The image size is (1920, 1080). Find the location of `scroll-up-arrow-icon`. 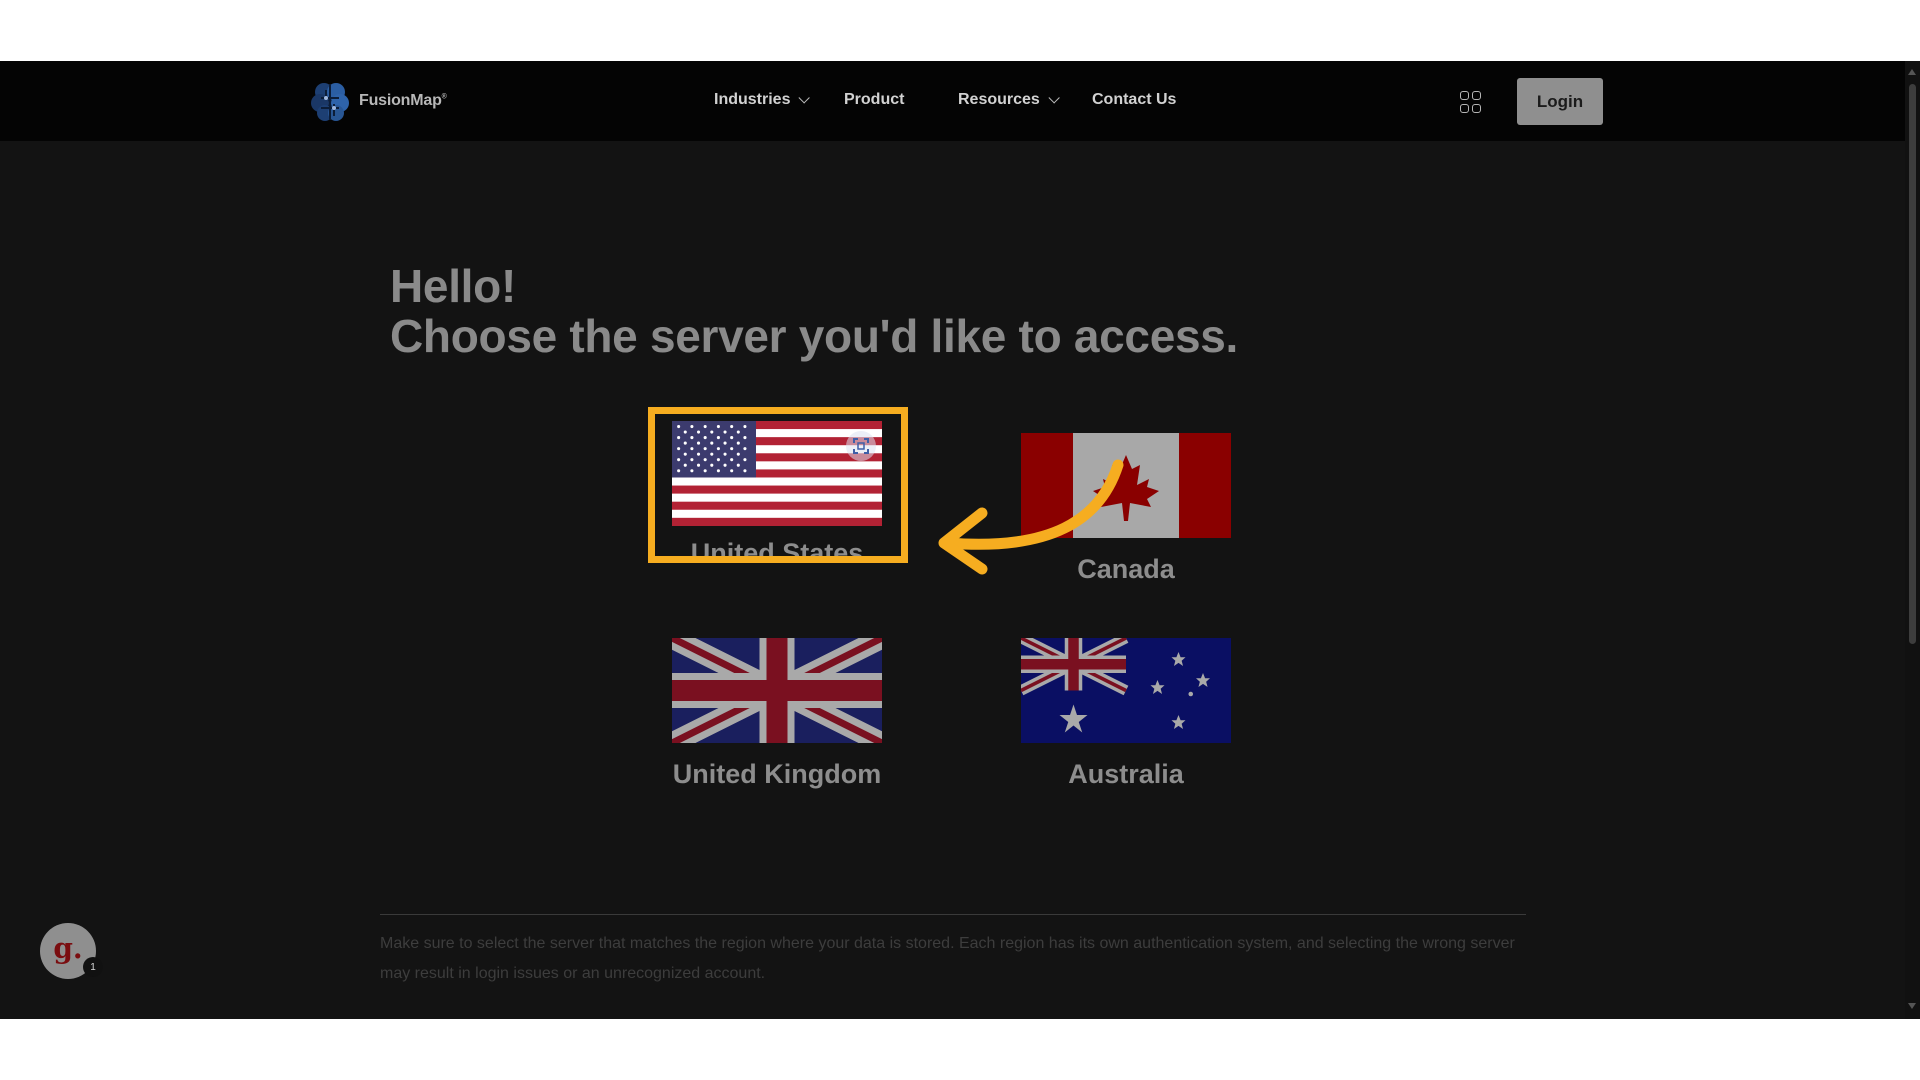

scroll-up-arrow-icon is located at coordinates (1912, 72).